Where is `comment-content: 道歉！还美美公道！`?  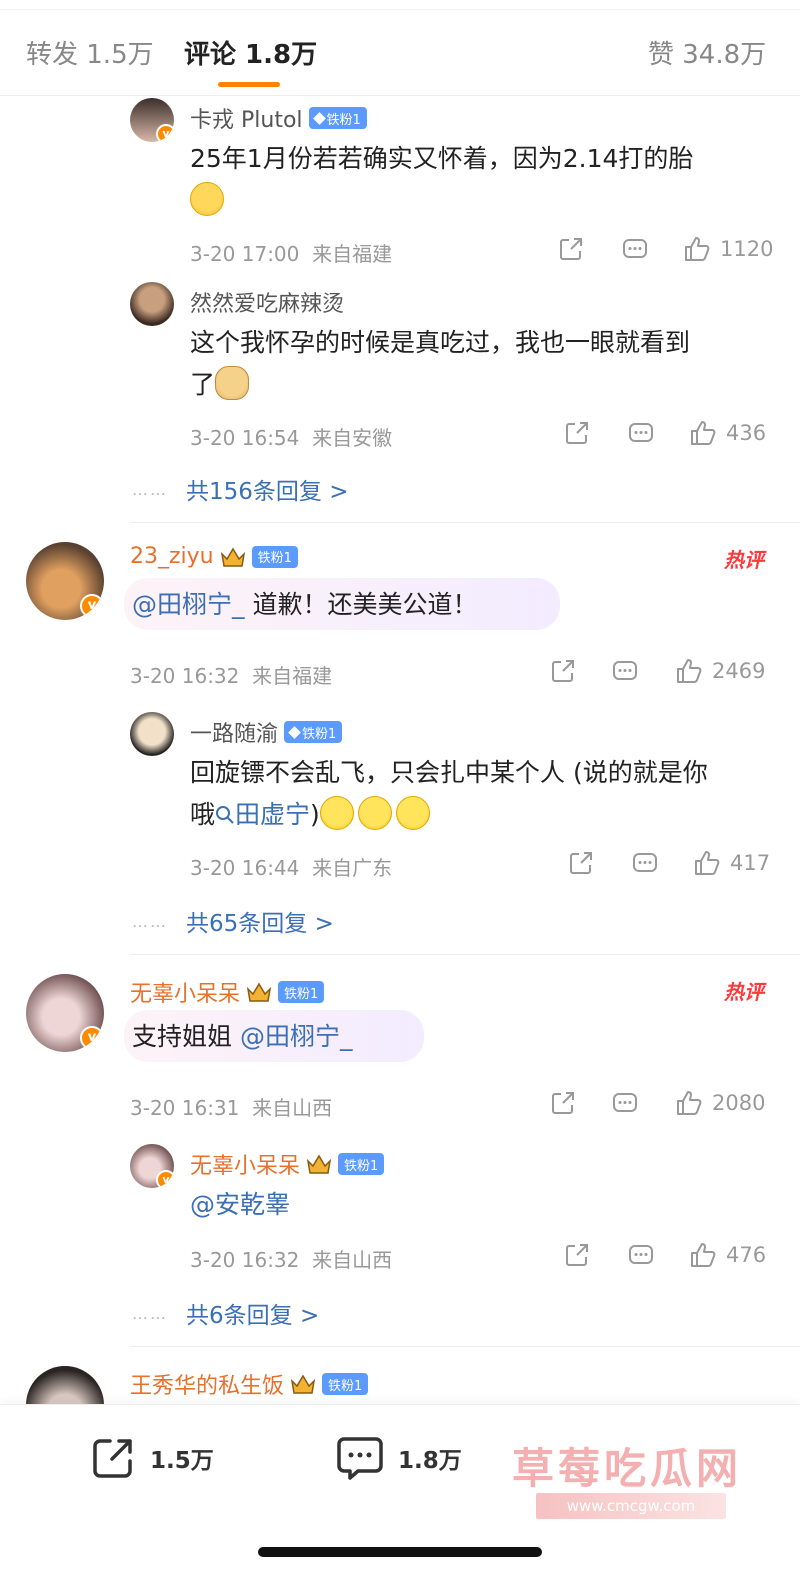 comment-content: 道歉！还美美公道！ is located at coordinates (361, 604).